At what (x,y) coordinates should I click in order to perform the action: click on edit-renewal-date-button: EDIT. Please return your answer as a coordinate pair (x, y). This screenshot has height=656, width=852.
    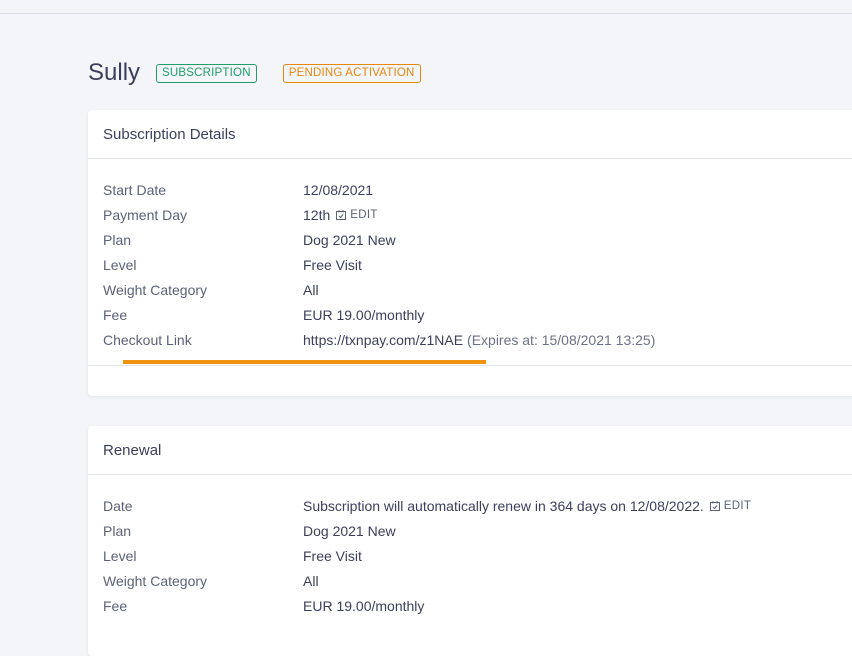
    Looking at the image, I should click on (730, 505).